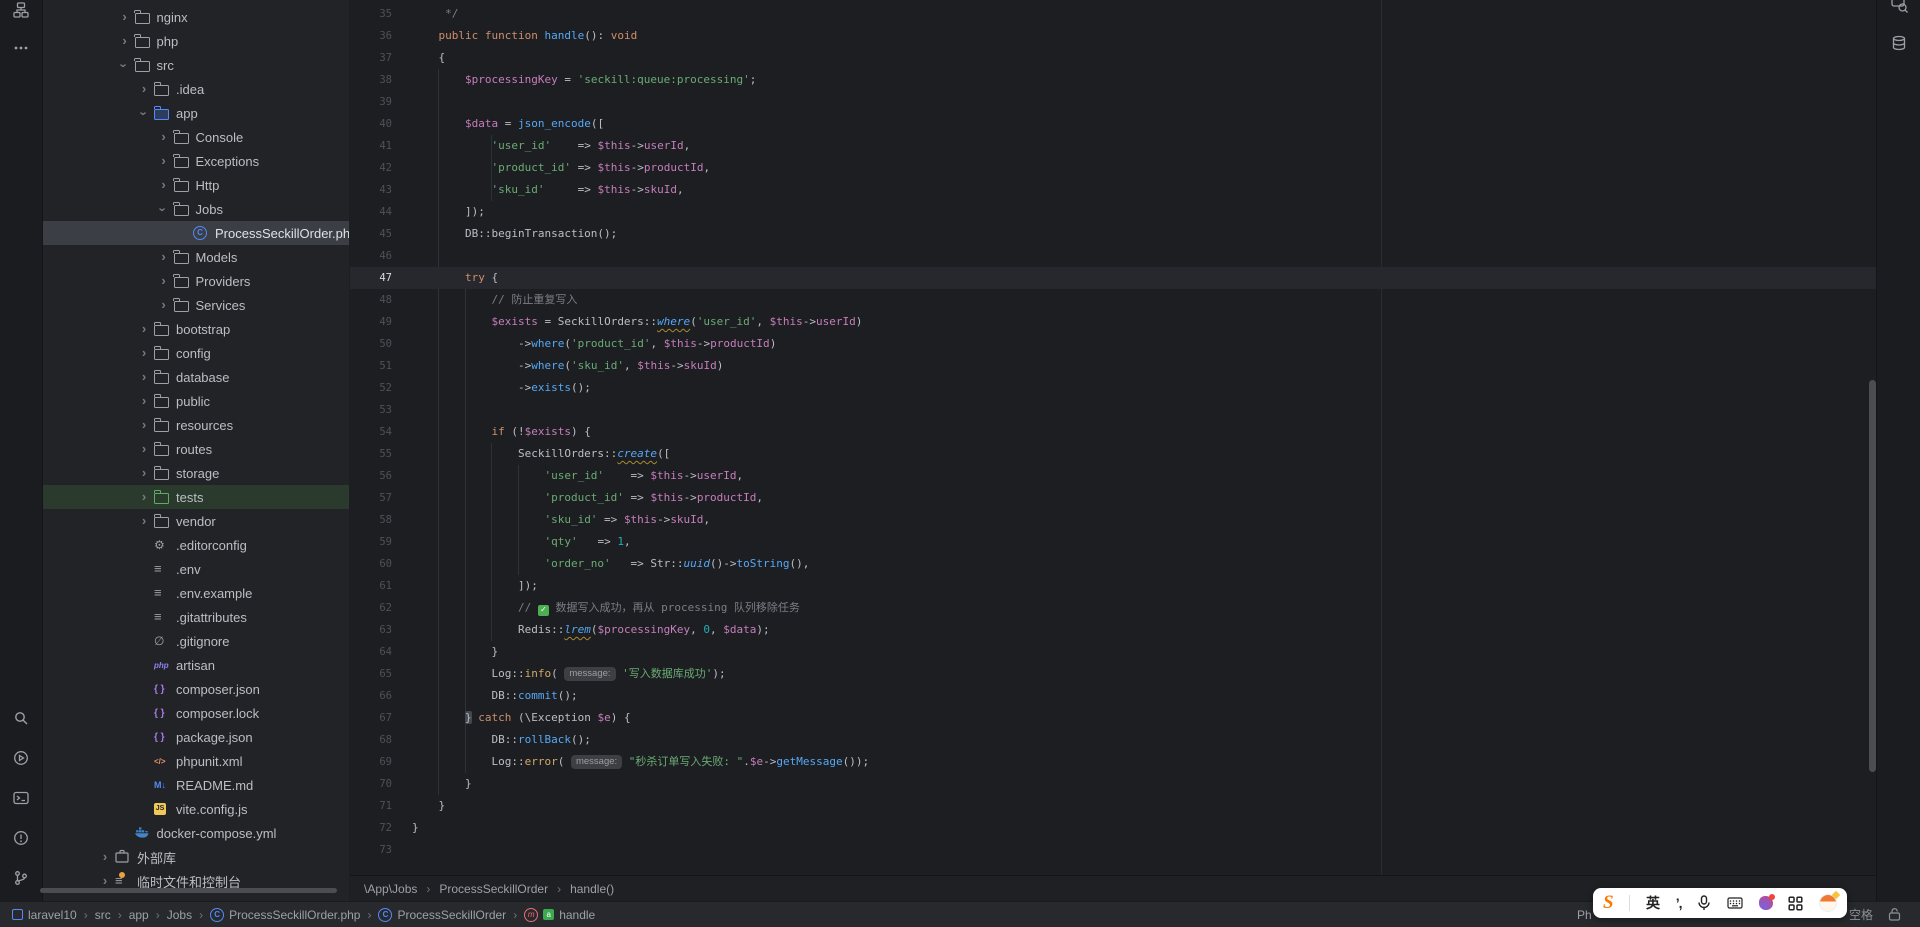 The height and width of the screenshot is (927, 1920). I want to click on tree-item-artisan: php artisan, so click(196, 665).